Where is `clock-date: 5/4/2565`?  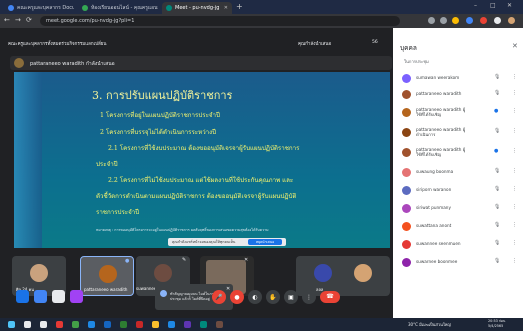 clock-date: 5/4/2565 is located at coordinates (495, 326).